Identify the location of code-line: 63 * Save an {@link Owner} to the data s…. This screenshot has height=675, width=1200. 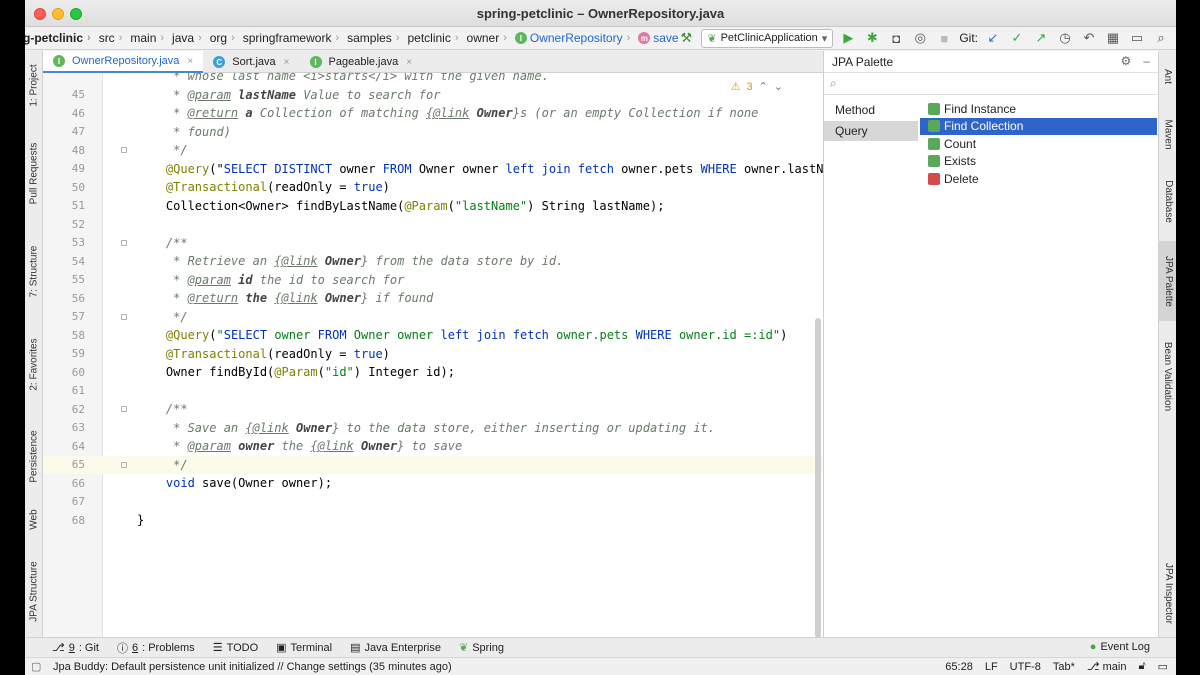
(433, 428).